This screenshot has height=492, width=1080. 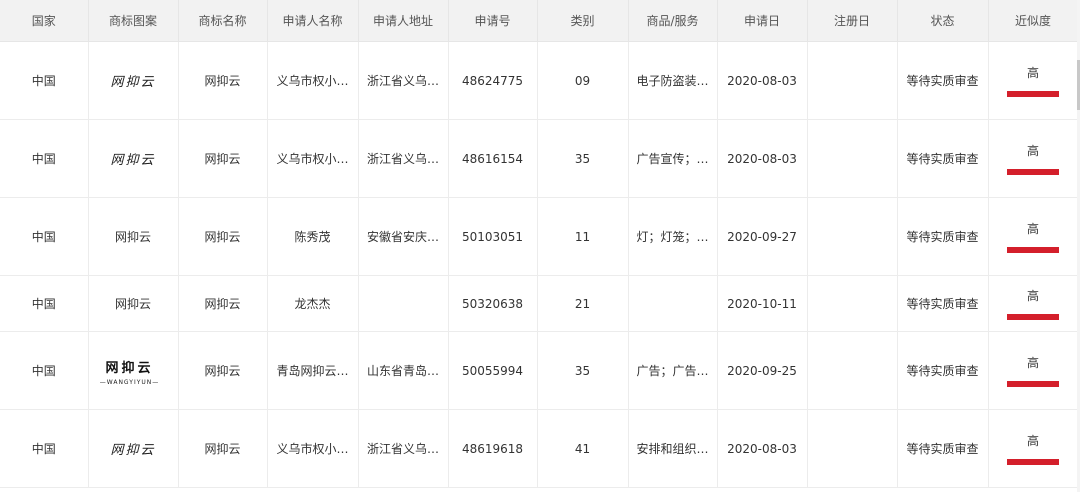 What do you see at coordinates (313, 303) in the screenshot?
I see `cell-applicant: 龙杰杰` at bounding box center [313, 303].